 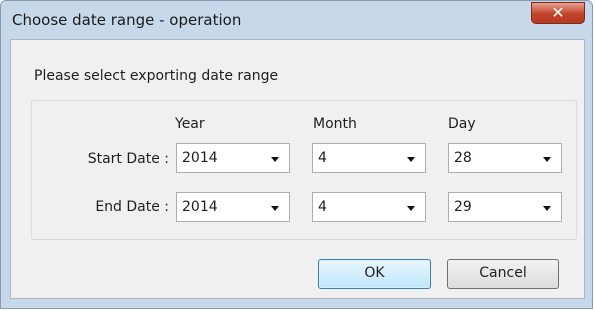 I want to click on start-year-select: 2014, so click(x=233, y=158).